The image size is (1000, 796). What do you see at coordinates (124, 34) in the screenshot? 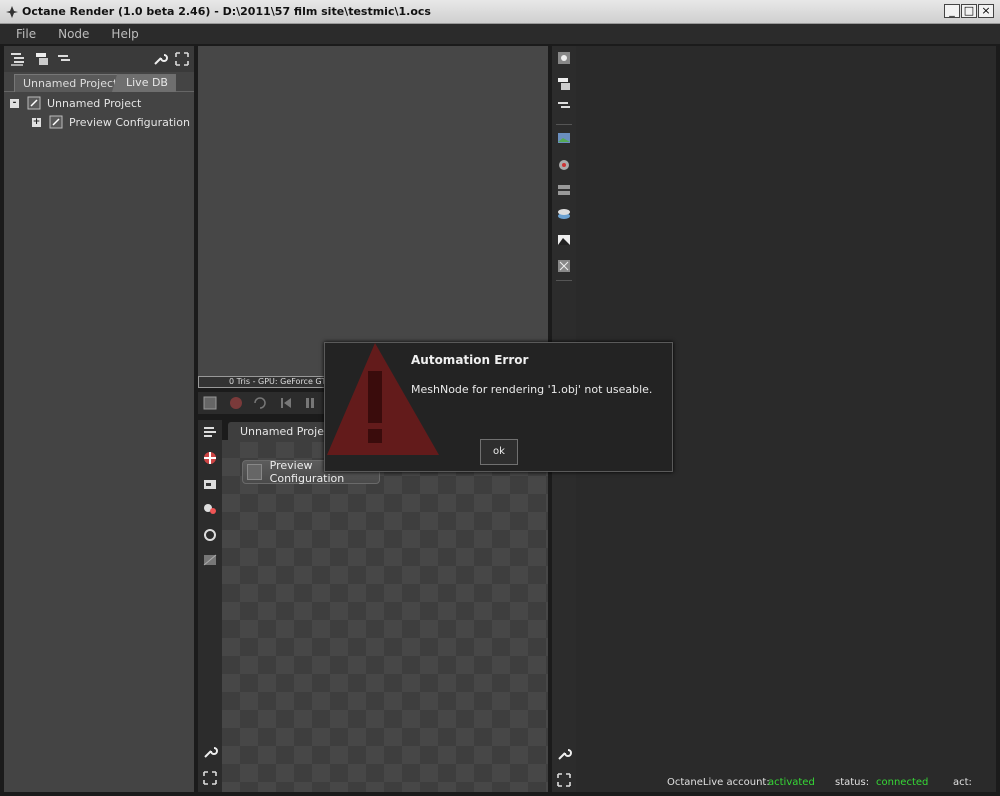
I see `menu-help: Help` at bounding box center [124, 34].